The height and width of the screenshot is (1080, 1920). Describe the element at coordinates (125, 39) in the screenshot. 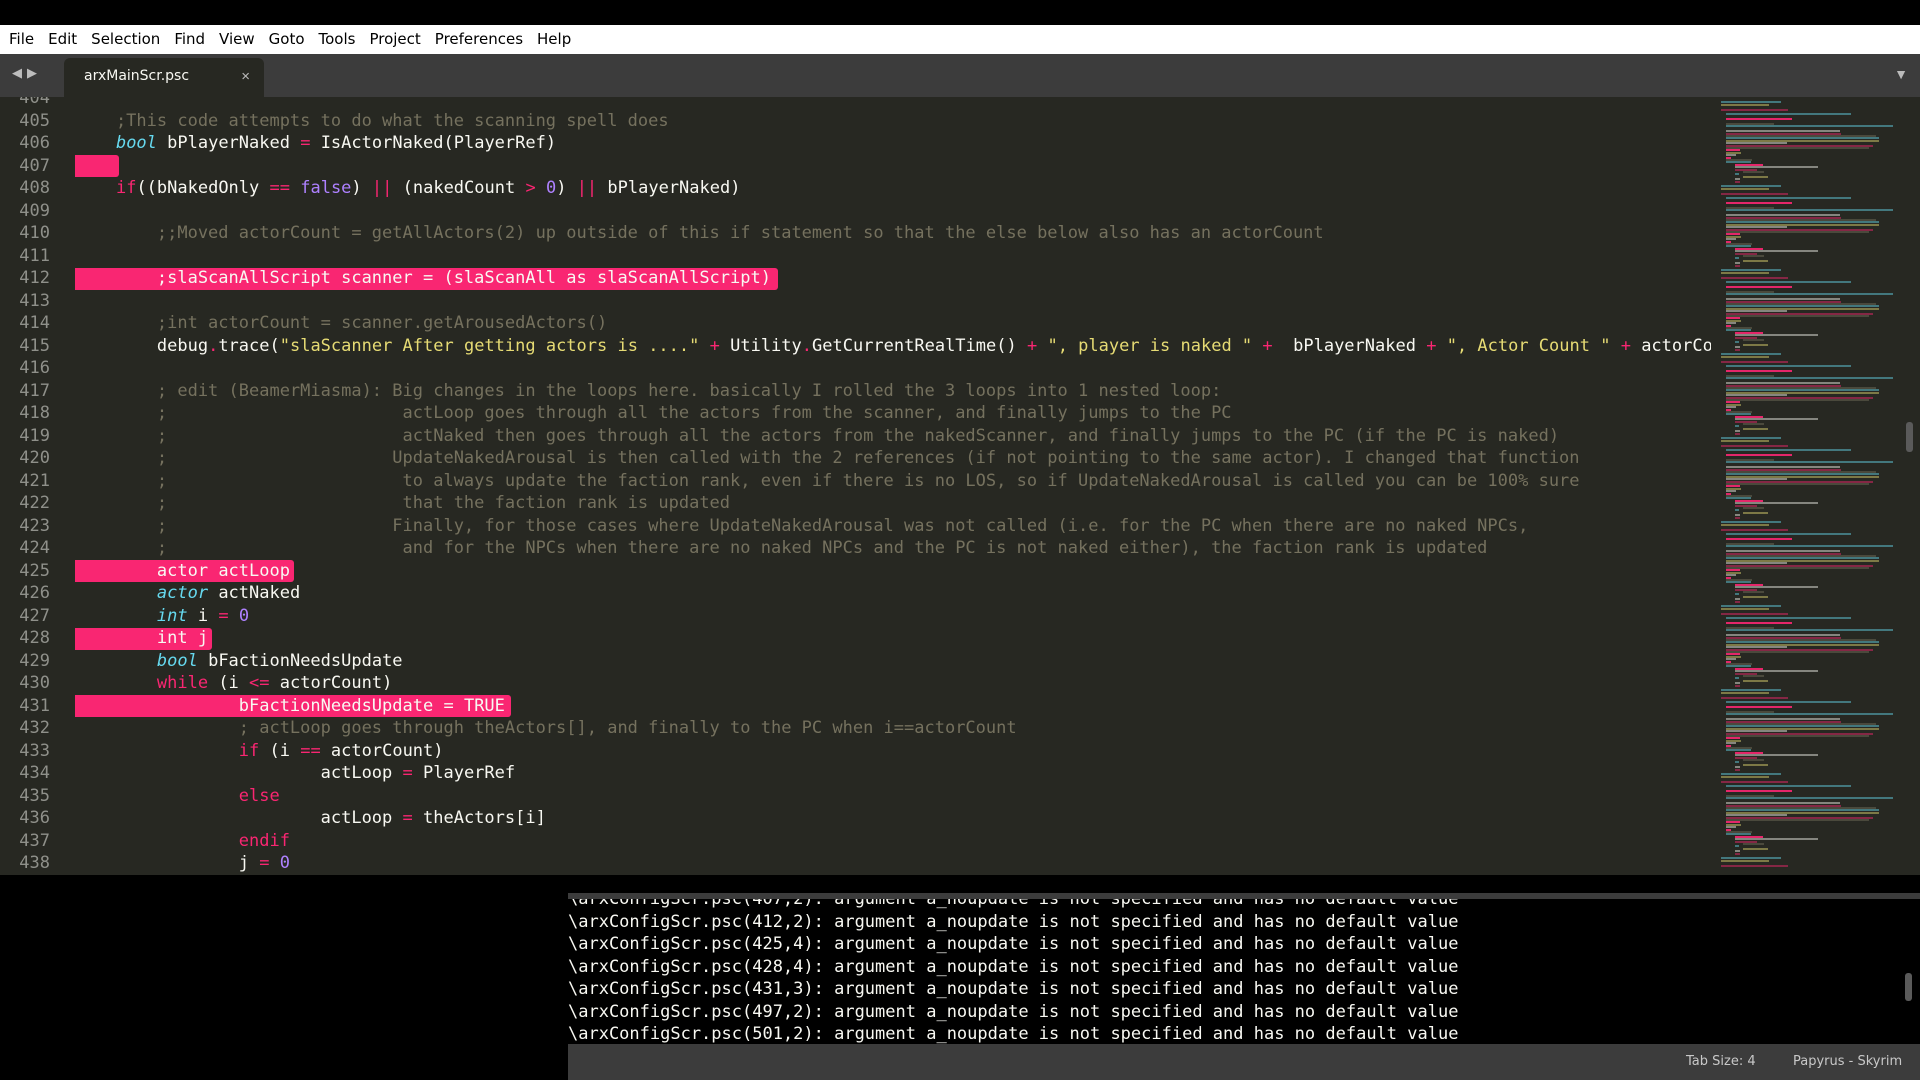

I see `menu-selection: Selection` at that location.